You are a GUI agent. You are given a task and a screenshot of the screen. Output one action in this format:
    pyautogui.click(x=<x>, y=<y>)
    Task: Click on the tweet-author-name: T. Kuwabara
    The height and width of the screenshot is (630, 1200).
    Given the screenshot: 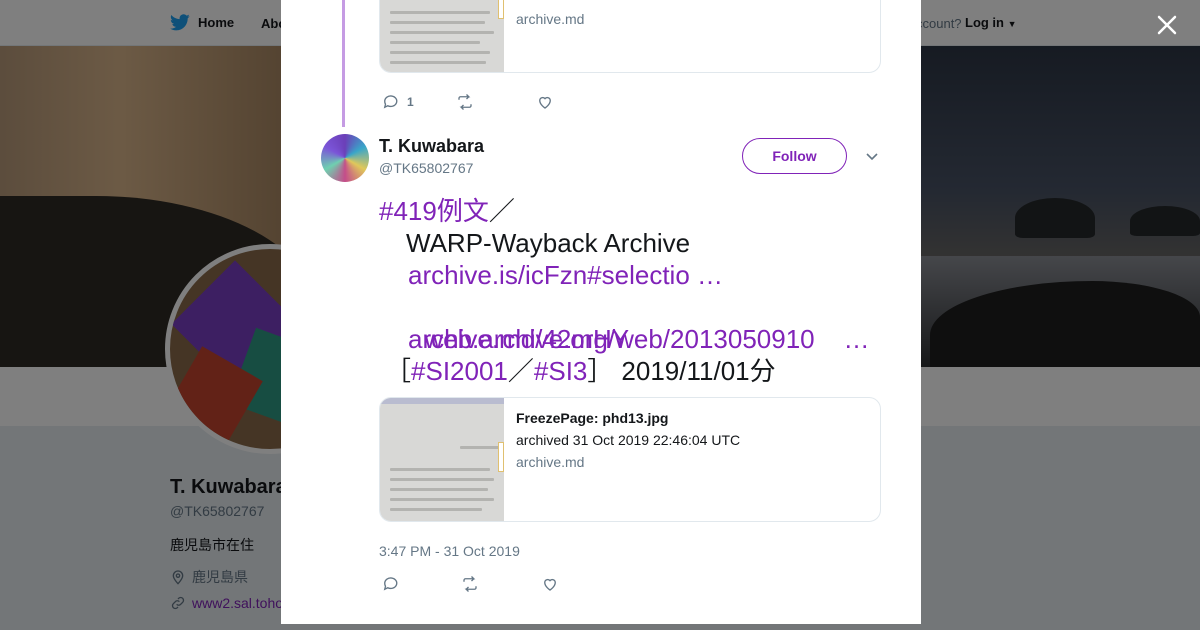 What is the action you would take?
    pyautogui.click(x=431, y=146)
    